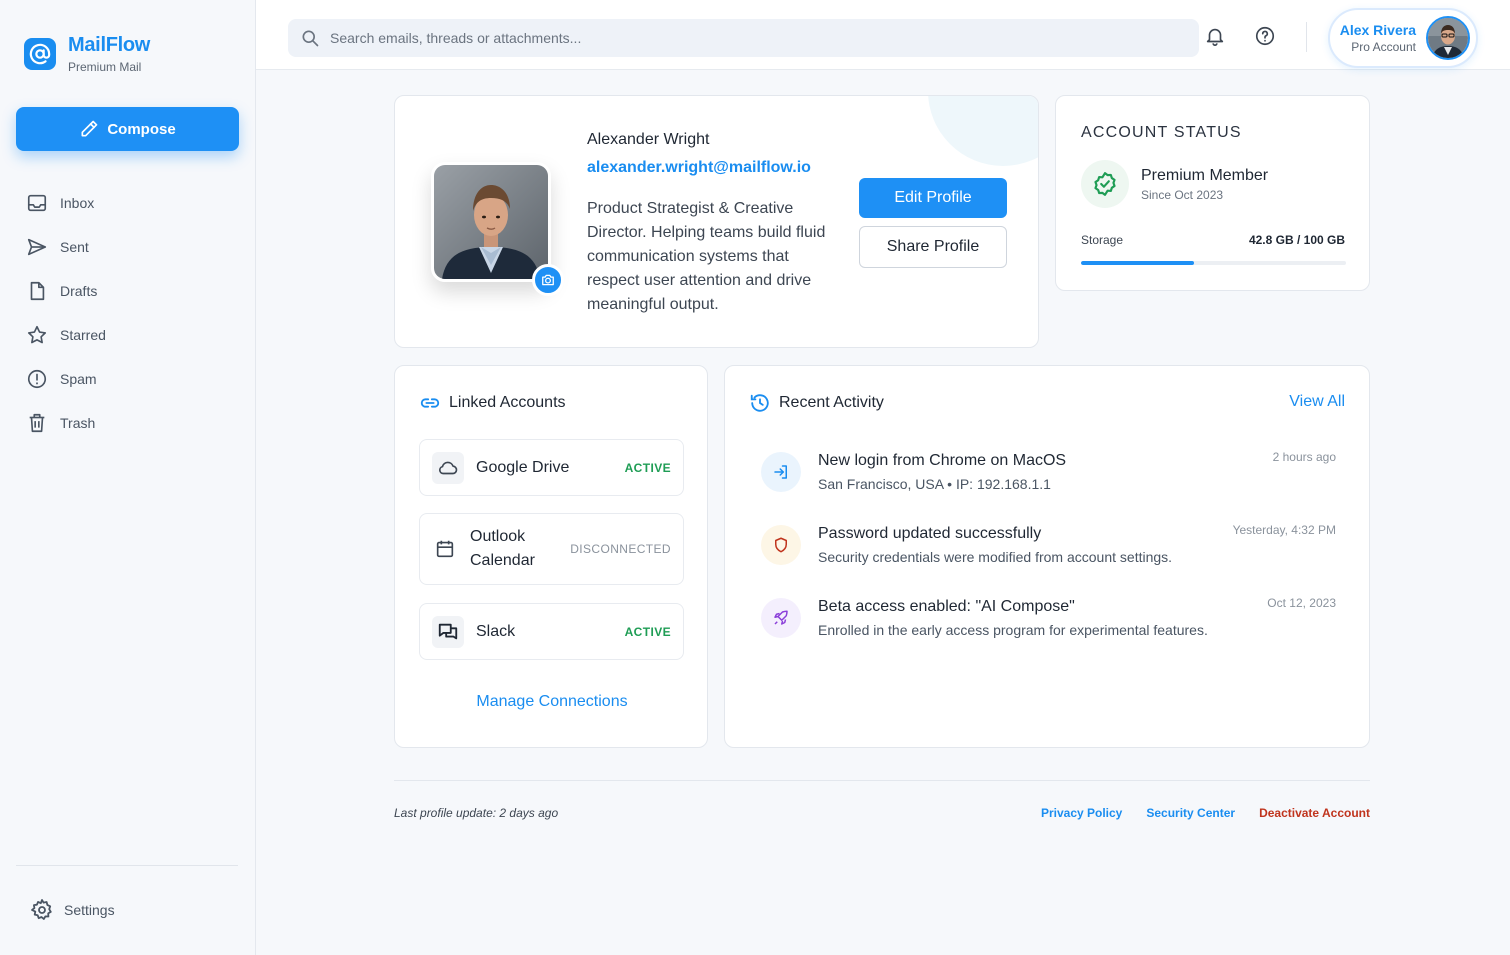 This screenshot has width=1510, height=955. I want to click on decorative-circle, so click(983, 131).